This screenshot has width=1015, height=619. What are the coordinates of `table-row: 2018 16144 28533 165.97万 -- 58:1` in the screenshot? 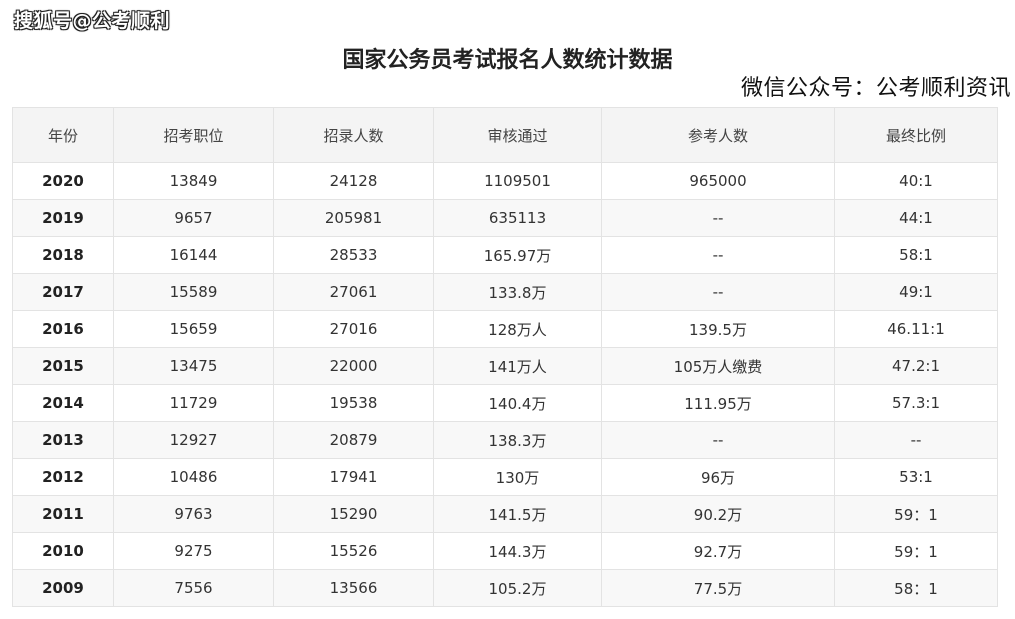 It's located at (505, 255).